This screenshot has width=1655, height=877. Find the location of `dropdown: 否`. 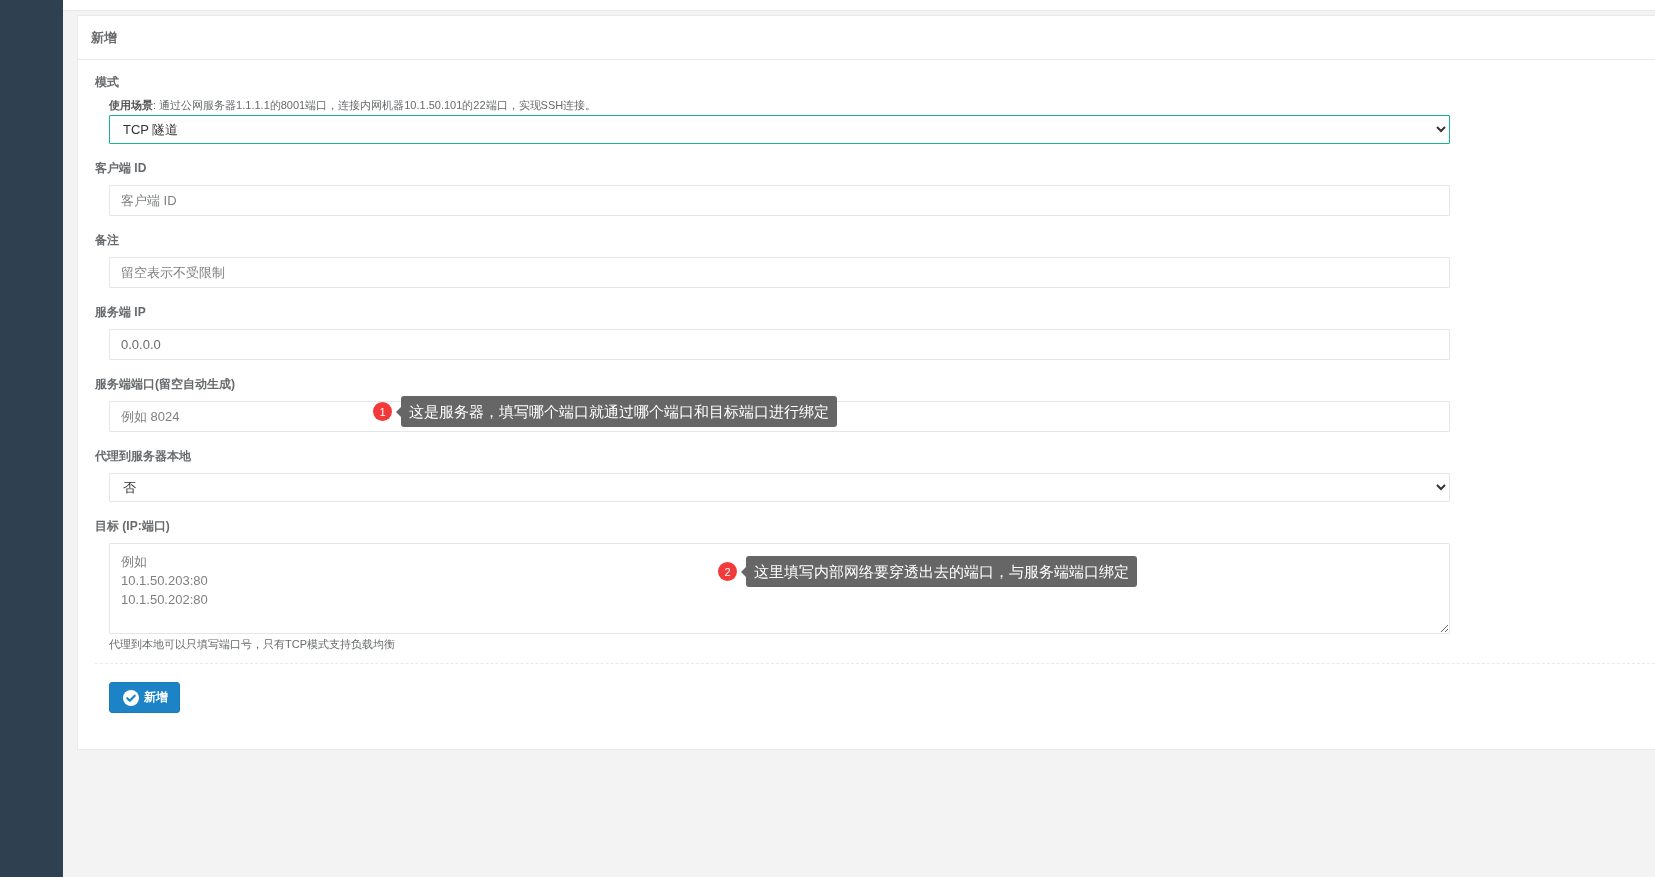

dropdown: 否 is located at coordinates (779, 487).